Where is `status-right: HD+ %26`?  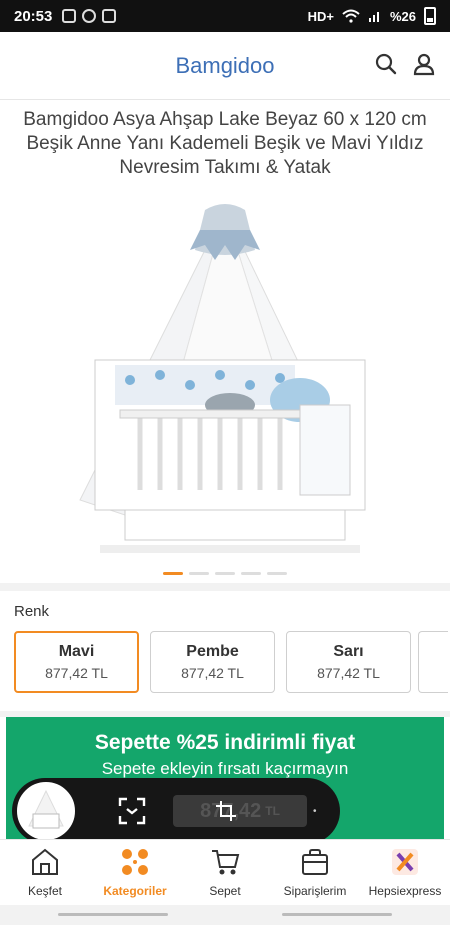
status-right: HD+ %26 is located at coordinates (372, 16).